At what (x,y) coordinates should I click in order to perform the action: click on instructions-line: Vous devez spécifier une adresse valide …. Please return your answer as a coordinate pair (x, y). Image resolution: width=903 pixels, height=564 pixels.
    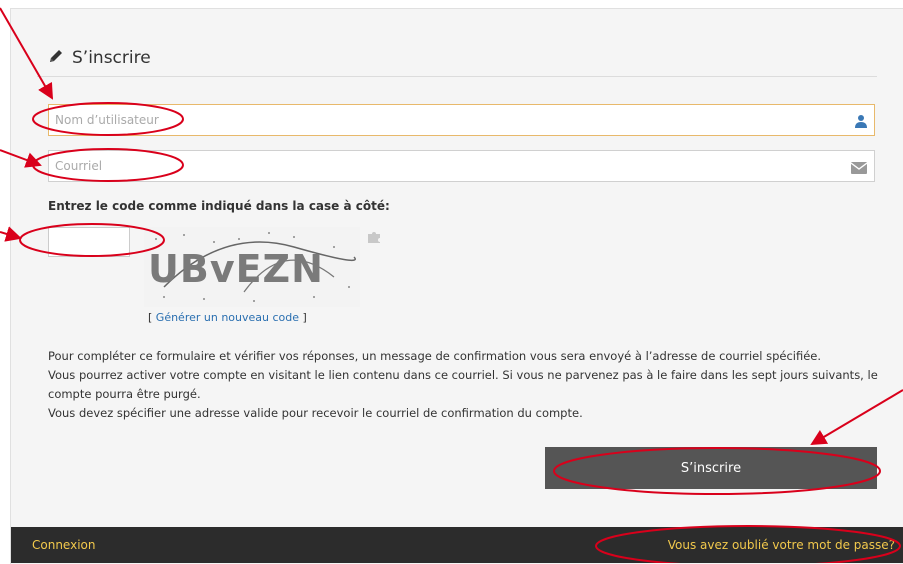
    Looking at the image, I should click on (315, 413).